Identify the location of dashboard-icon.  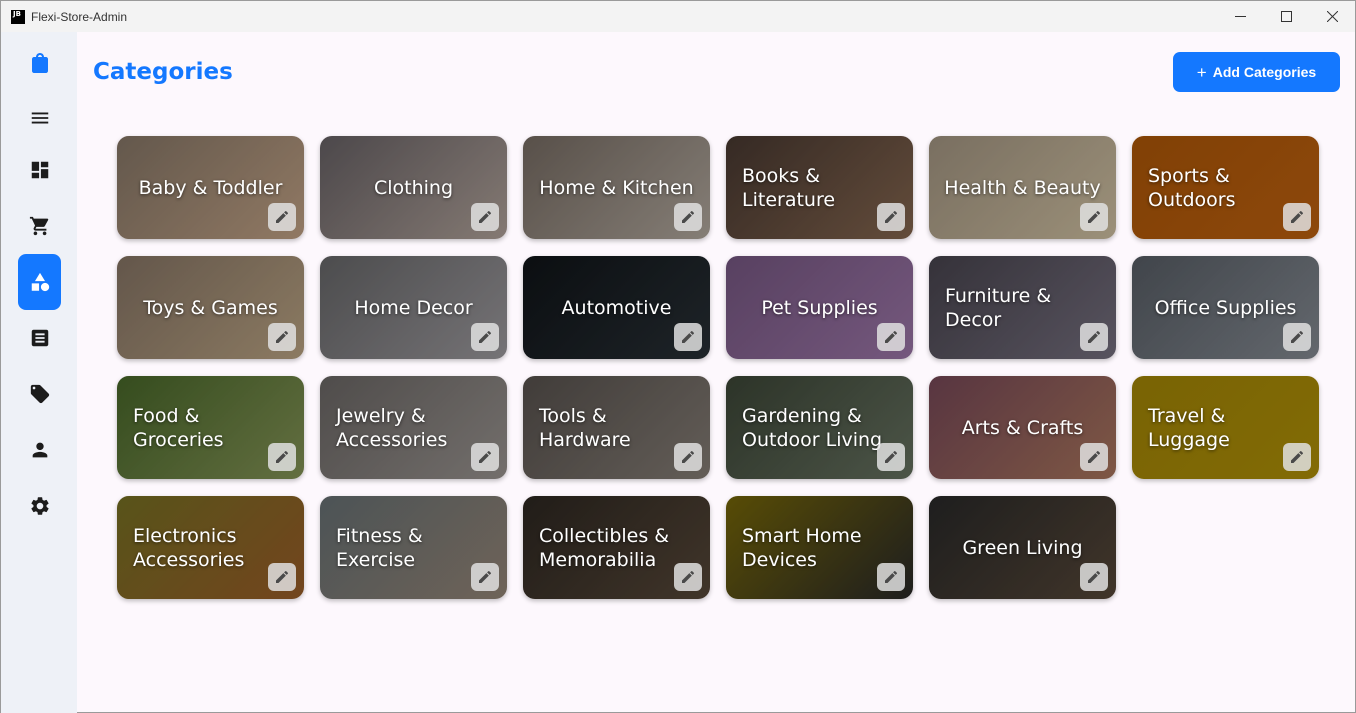
(39, 170).